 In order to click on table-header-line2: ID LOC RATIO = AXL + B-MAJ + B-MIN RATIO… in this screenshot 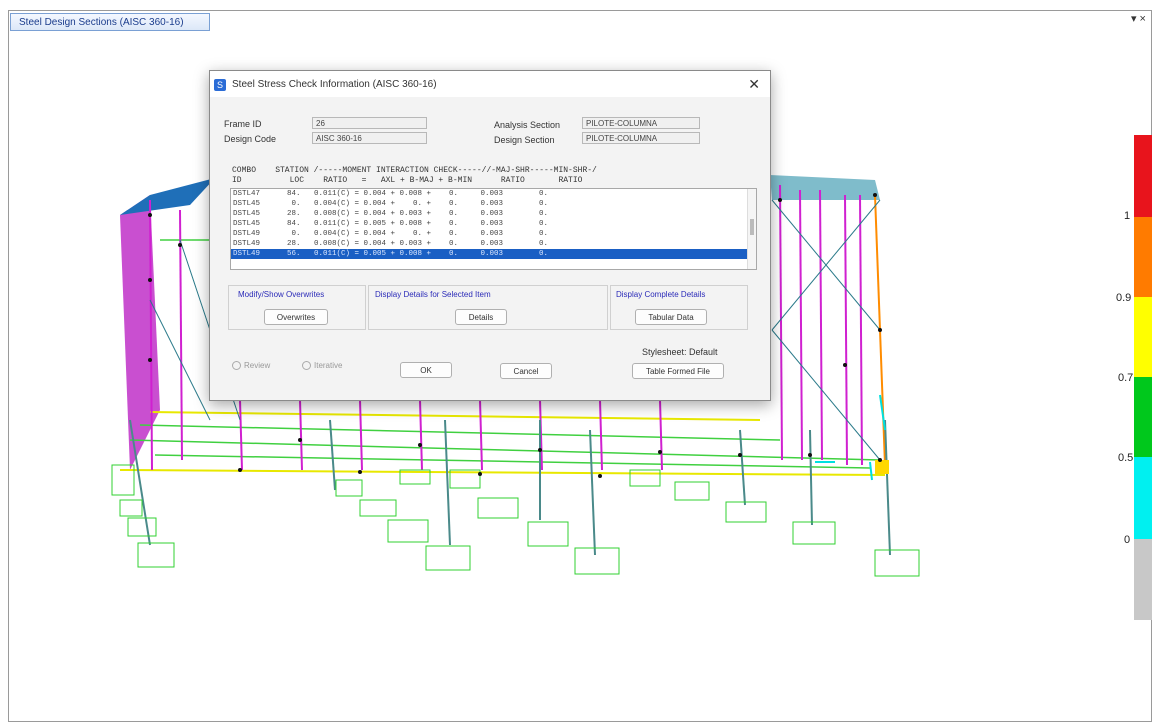, I will do `click(407, 180)`.